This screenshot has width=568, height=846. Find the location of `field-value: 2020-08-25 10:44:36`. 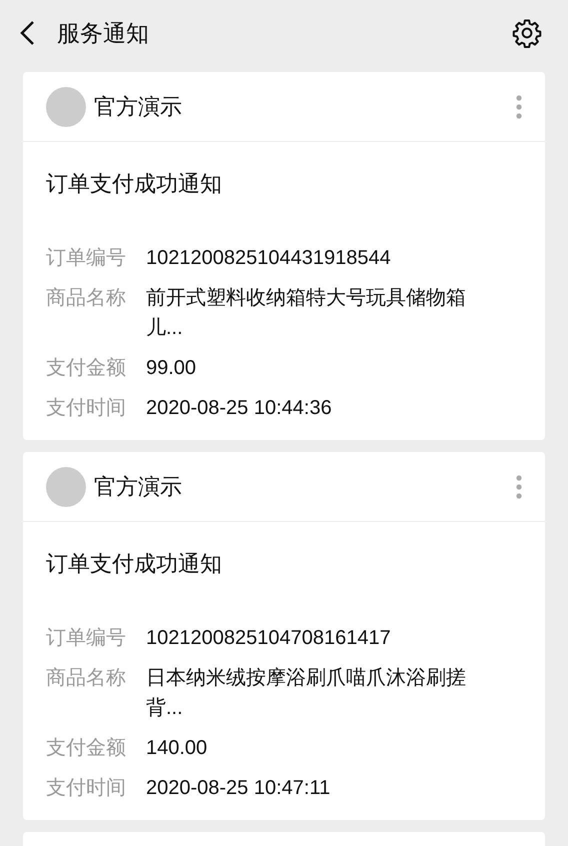

field-value: 2020-08-25 10:44:36 is located at coordinates (239, 408).